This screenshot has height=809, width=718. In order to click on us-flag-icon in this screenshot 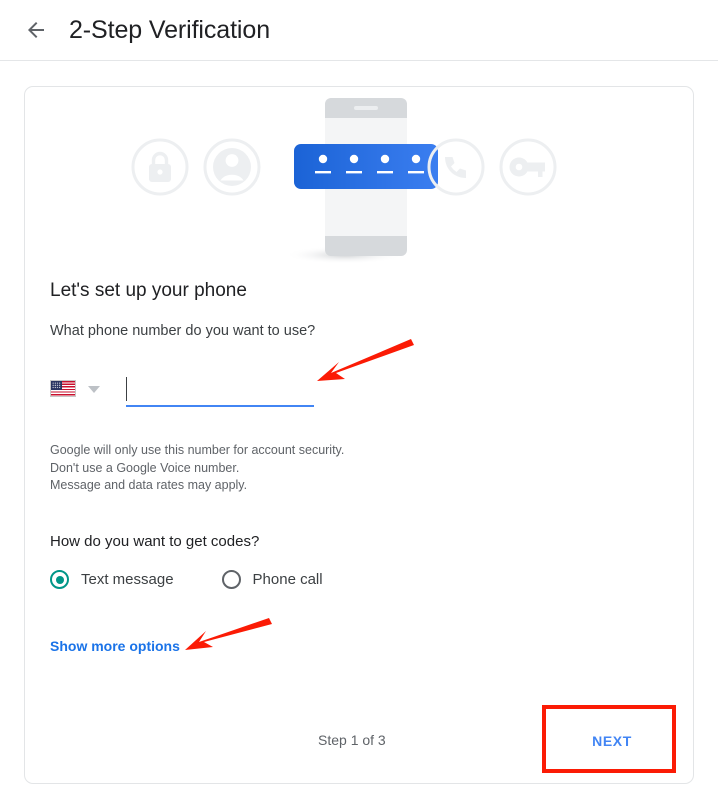, I will do `click(63, 388)`.